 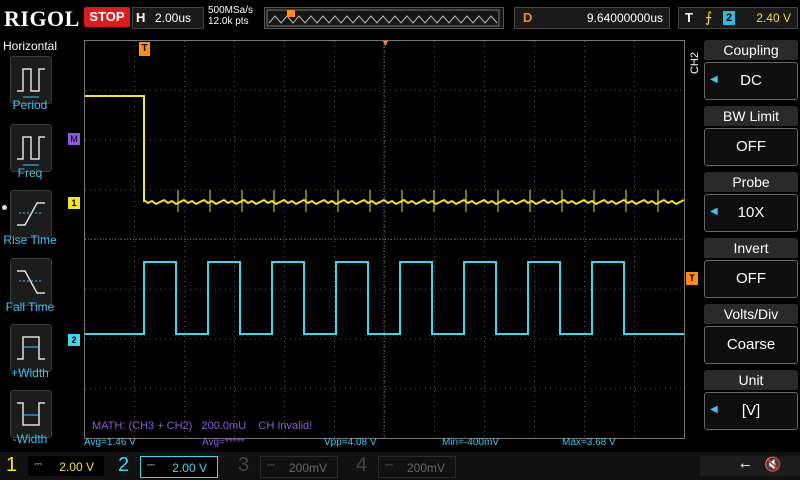 What do you see at coordinates (751, 314) in the screenshot?
I see `volts-div-title: Volts/Div` at bounding box center [751, 314].